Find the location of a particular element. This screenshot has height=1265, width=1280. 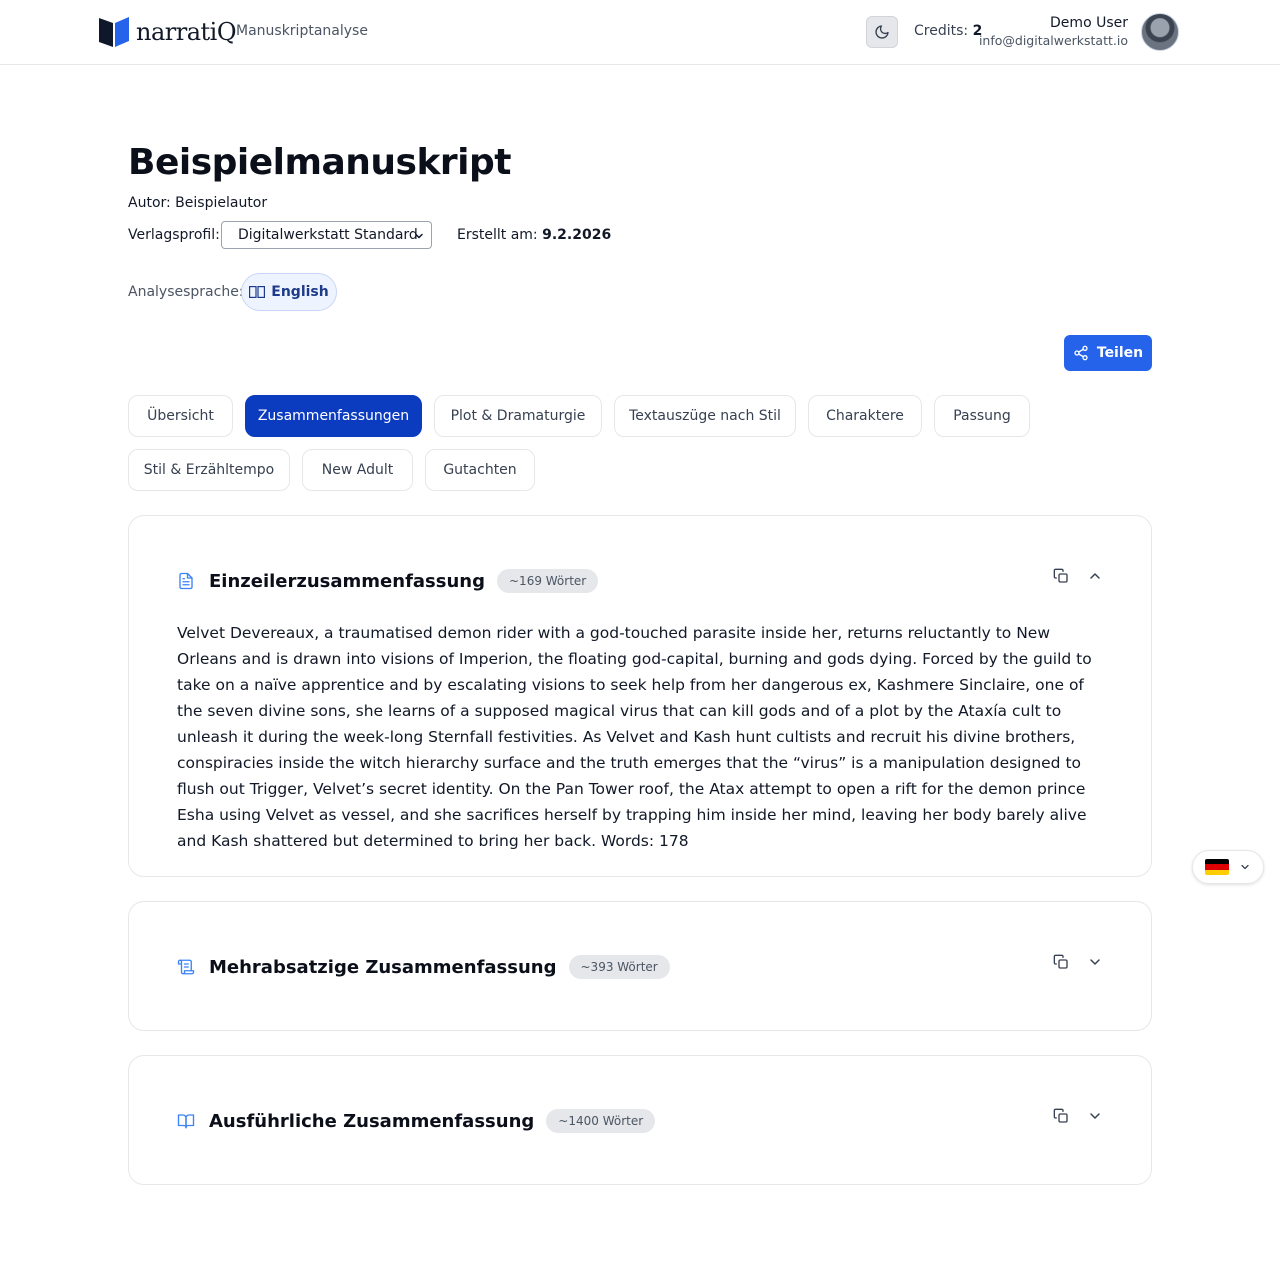

tab-gutachten: Gutachten is located at coordinates (480, 470).